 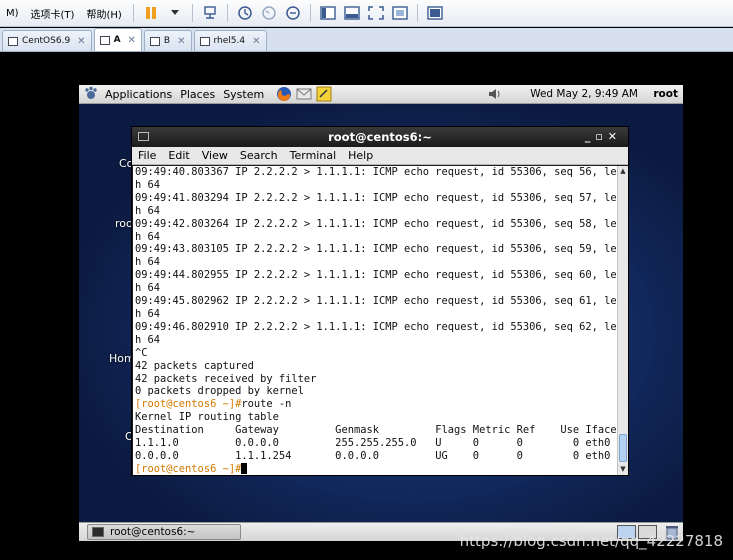 I want to click on tab-label: CentOS6.9, so click(x=46, y=41).